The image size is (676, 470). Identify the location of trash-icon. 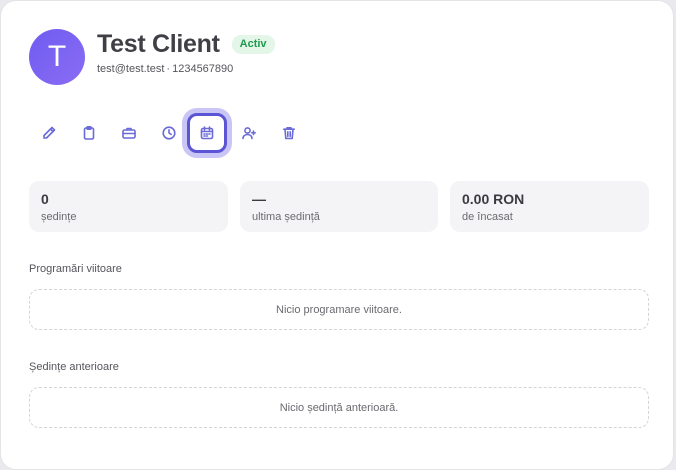
(289, 133).